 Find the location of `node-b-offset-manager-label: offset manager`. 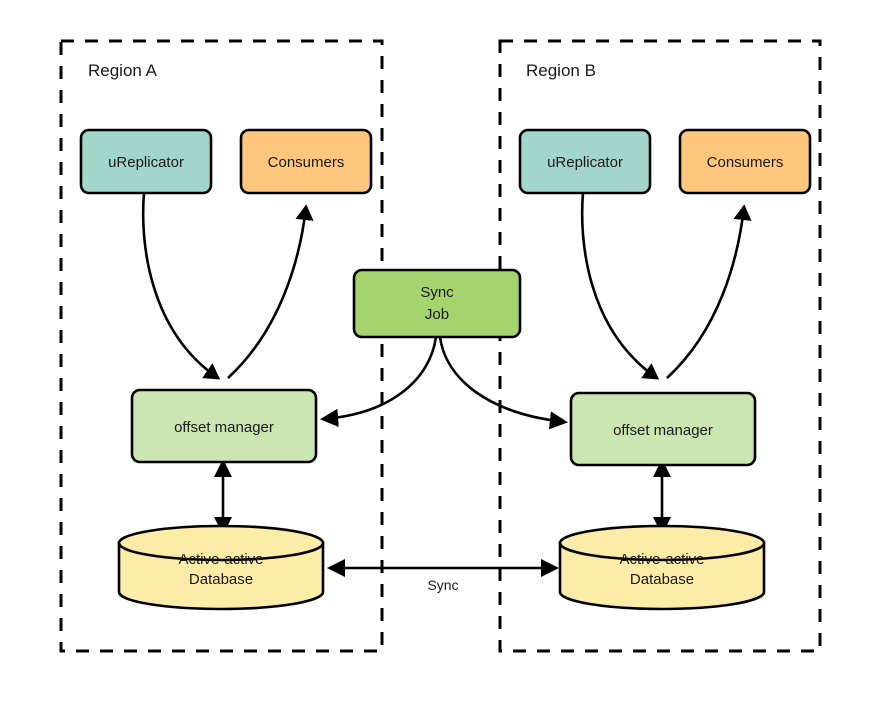

node-b-offset-manager-label: offset manager is located at coordinates (663, 430).